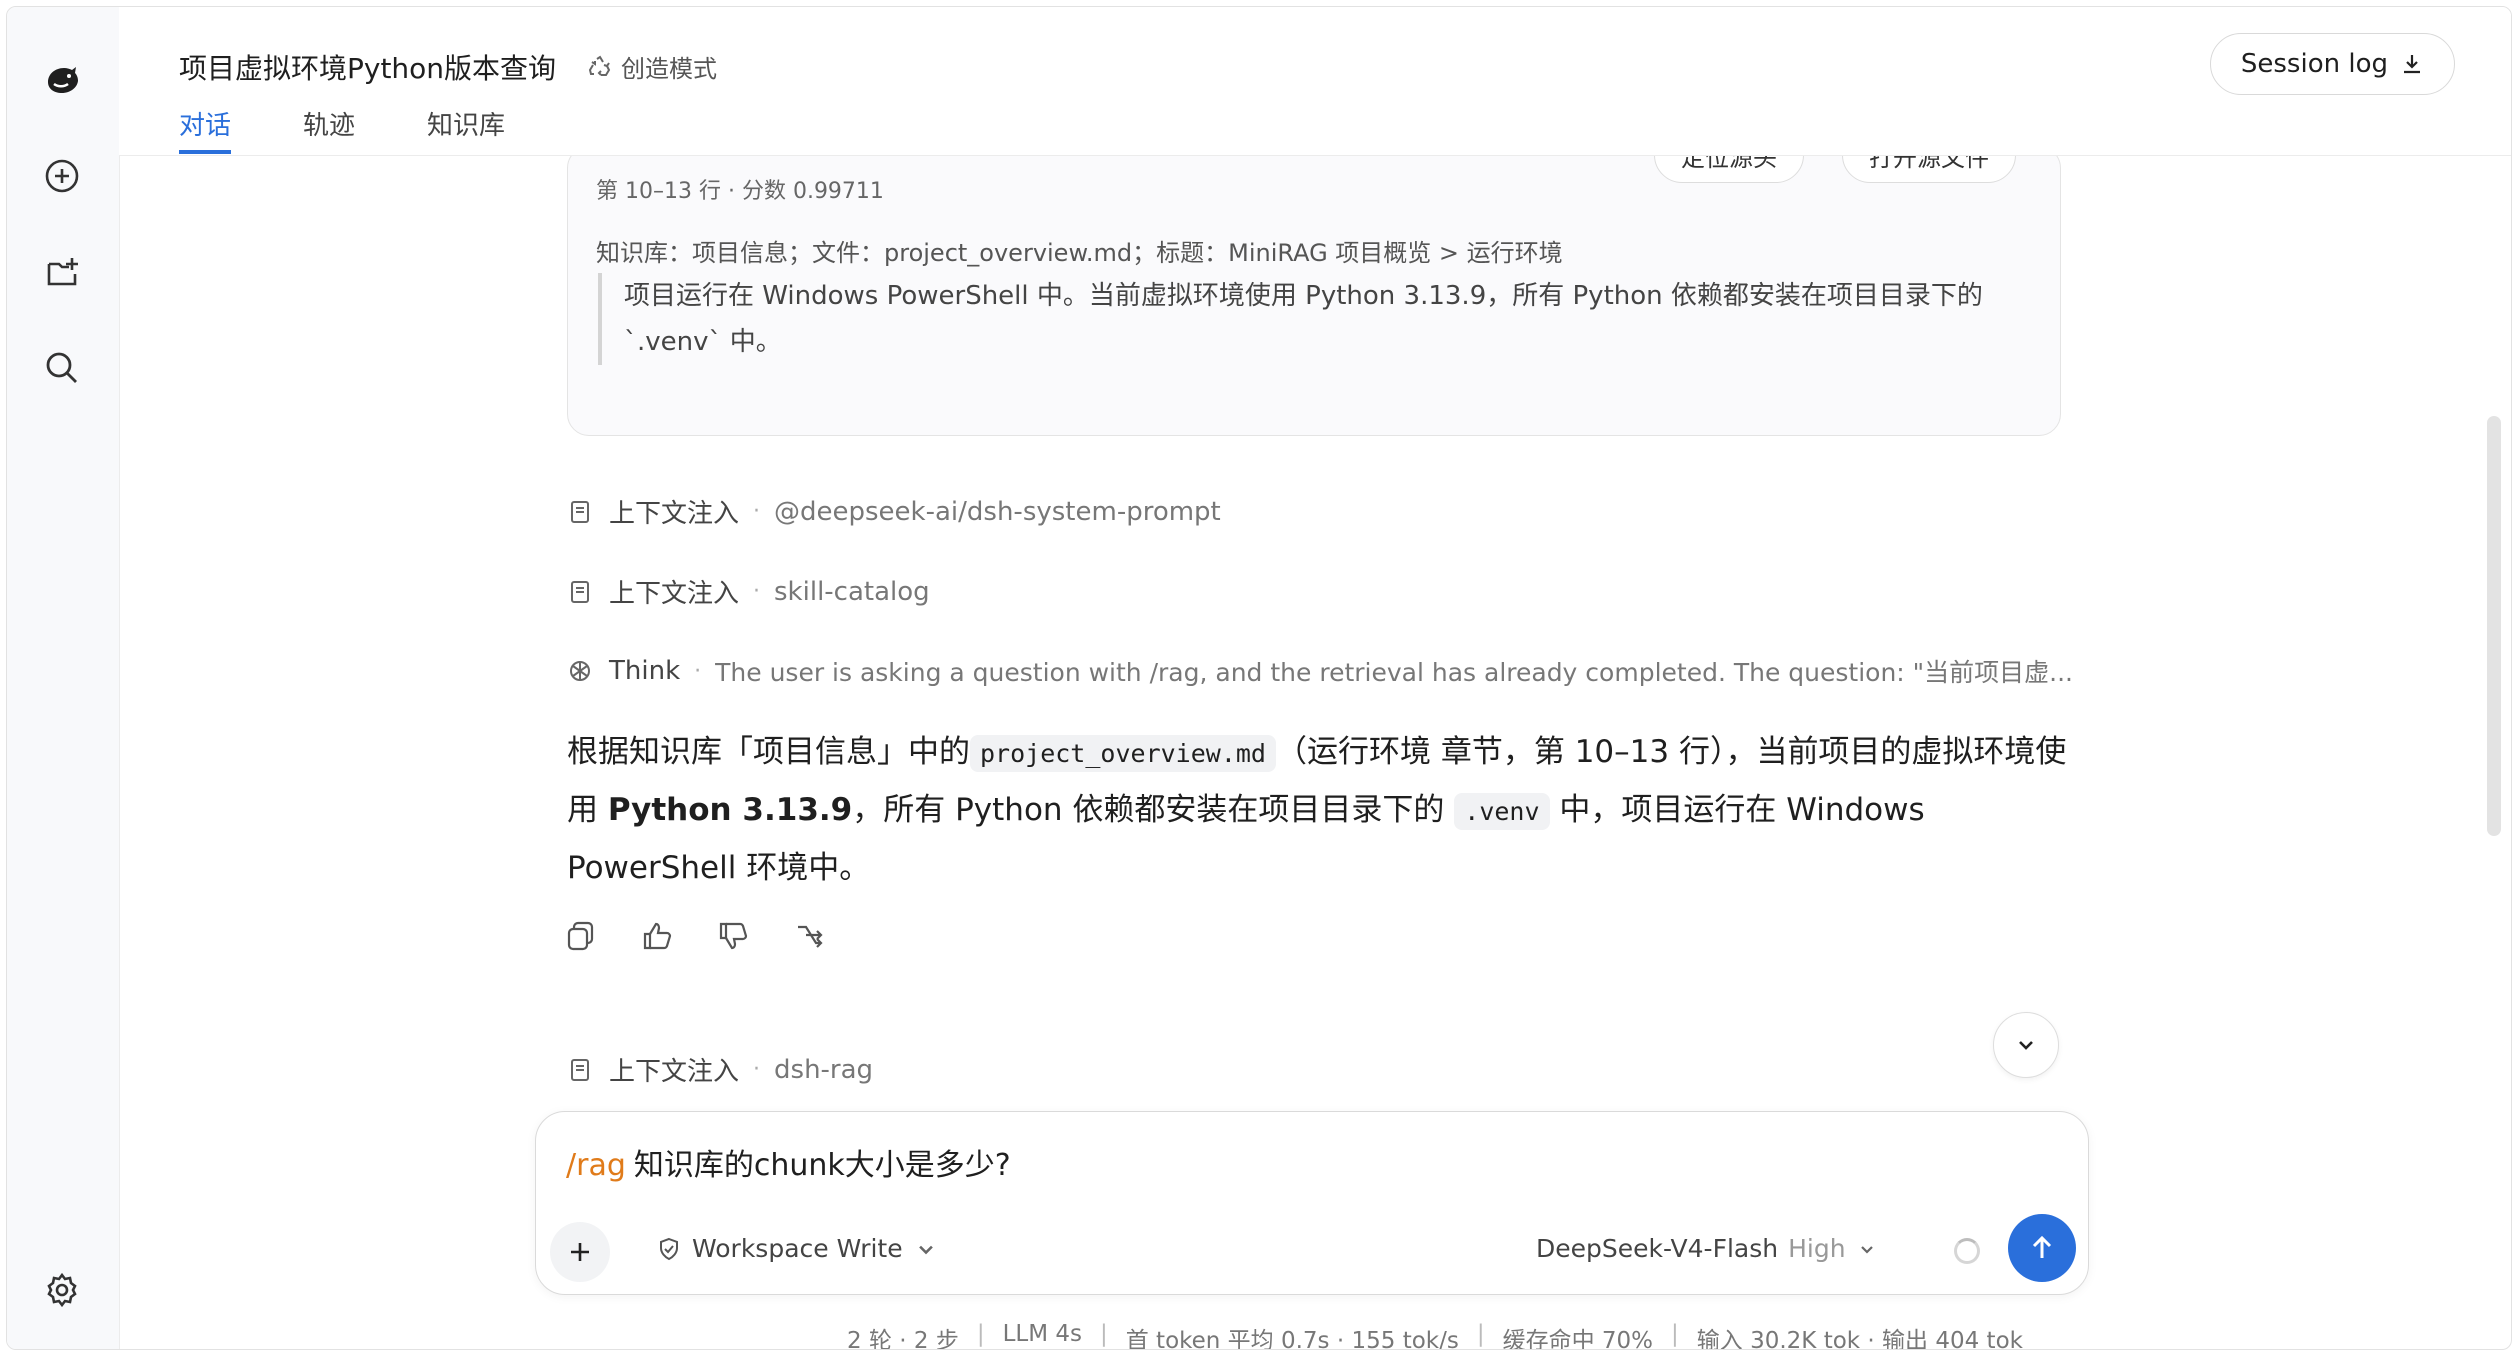  Describe the element at coordinates (1148, 810) in the screenshot. I see `answer-text: ，所有 Python 依赖都安装在项目目录下的` at that location.